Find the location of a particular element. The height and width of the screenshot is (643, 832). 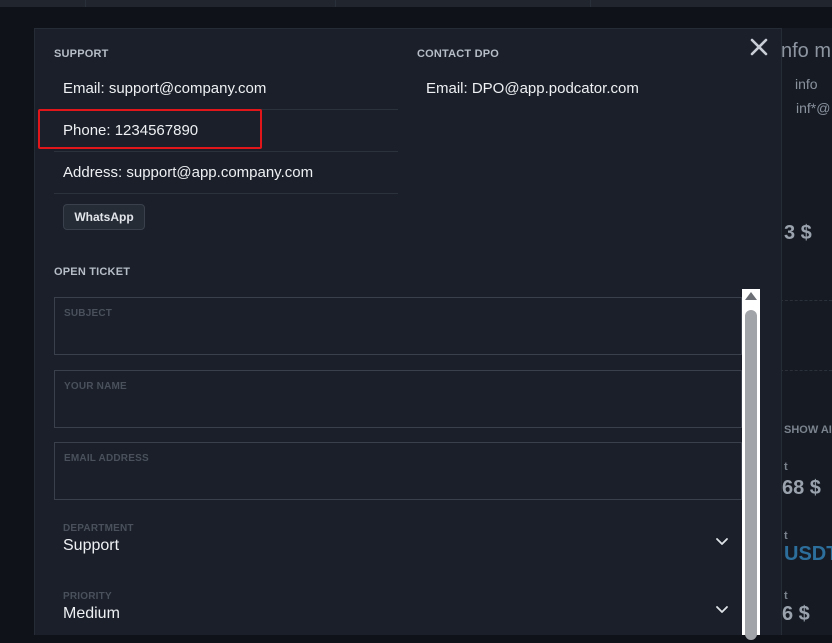

email-address-field: EMAIL ADDRESS is located at coordinates (398, 471).